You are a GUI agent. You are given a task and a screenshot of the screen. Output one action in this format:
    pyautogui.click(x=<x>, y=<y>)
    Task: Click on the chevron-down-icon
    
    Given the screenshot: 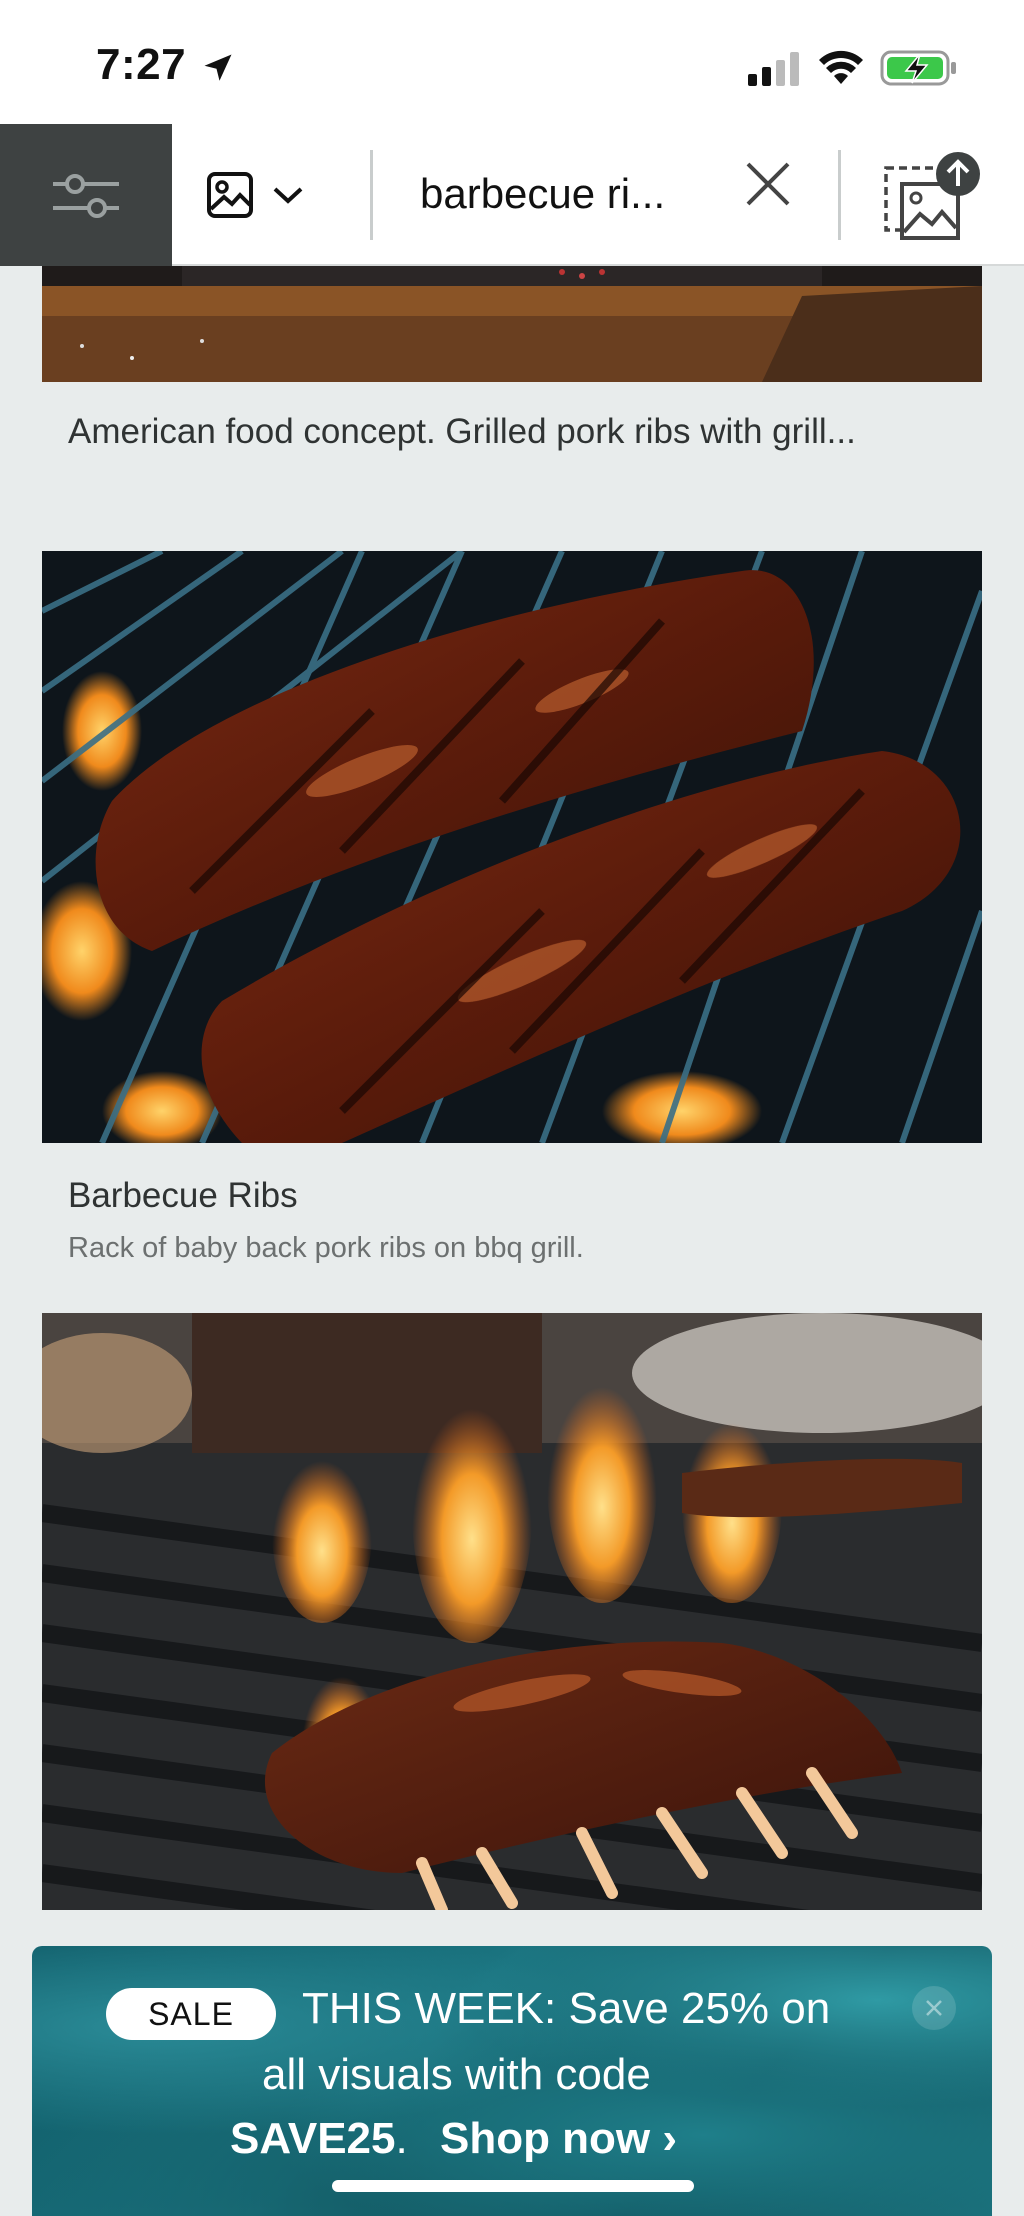 What is the action you would take?
    pyautogui.click(x=288, y=195)
    